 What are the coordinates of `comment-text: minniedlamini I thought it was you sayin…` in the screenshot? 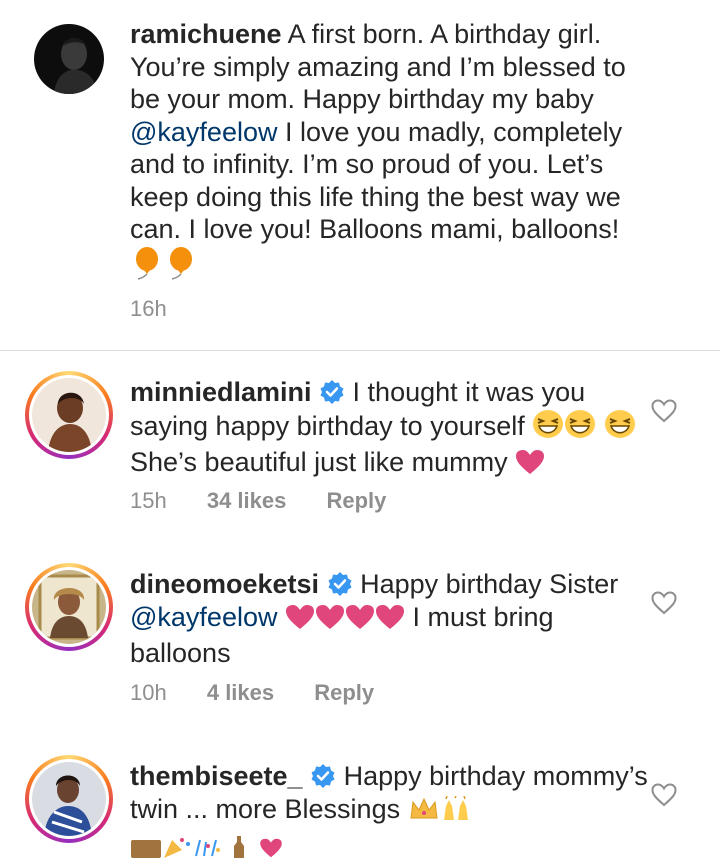 It's located at (390, 429).